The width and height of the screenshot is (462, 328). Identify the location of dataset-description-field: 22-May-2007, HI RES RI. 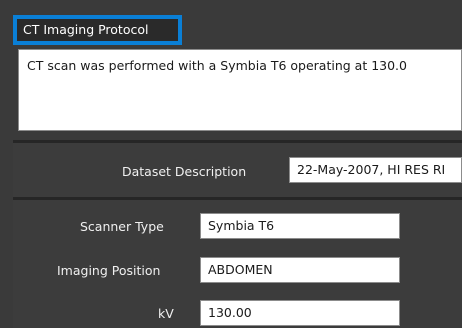
(375, 170).